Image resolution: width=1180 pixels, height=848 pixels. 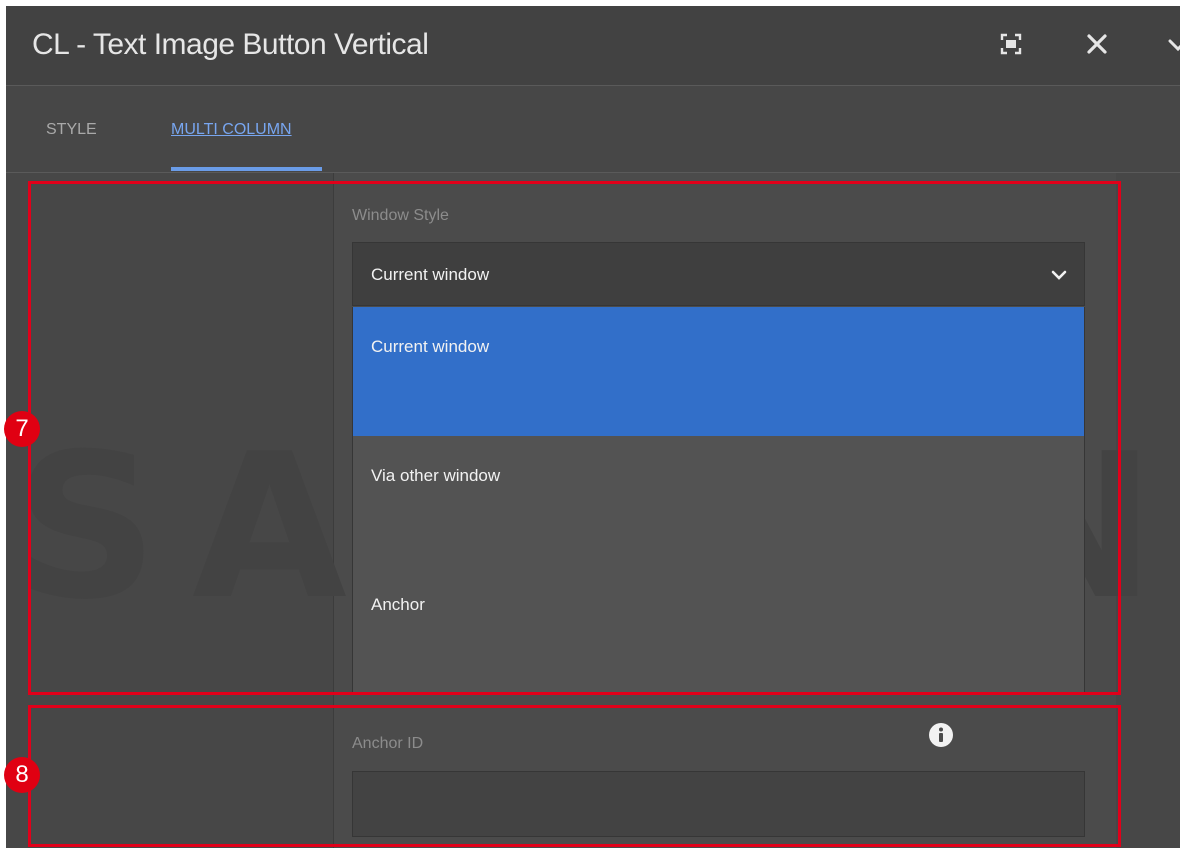 I want to click on tab-style: STYLE, so click(x=71, y=130).